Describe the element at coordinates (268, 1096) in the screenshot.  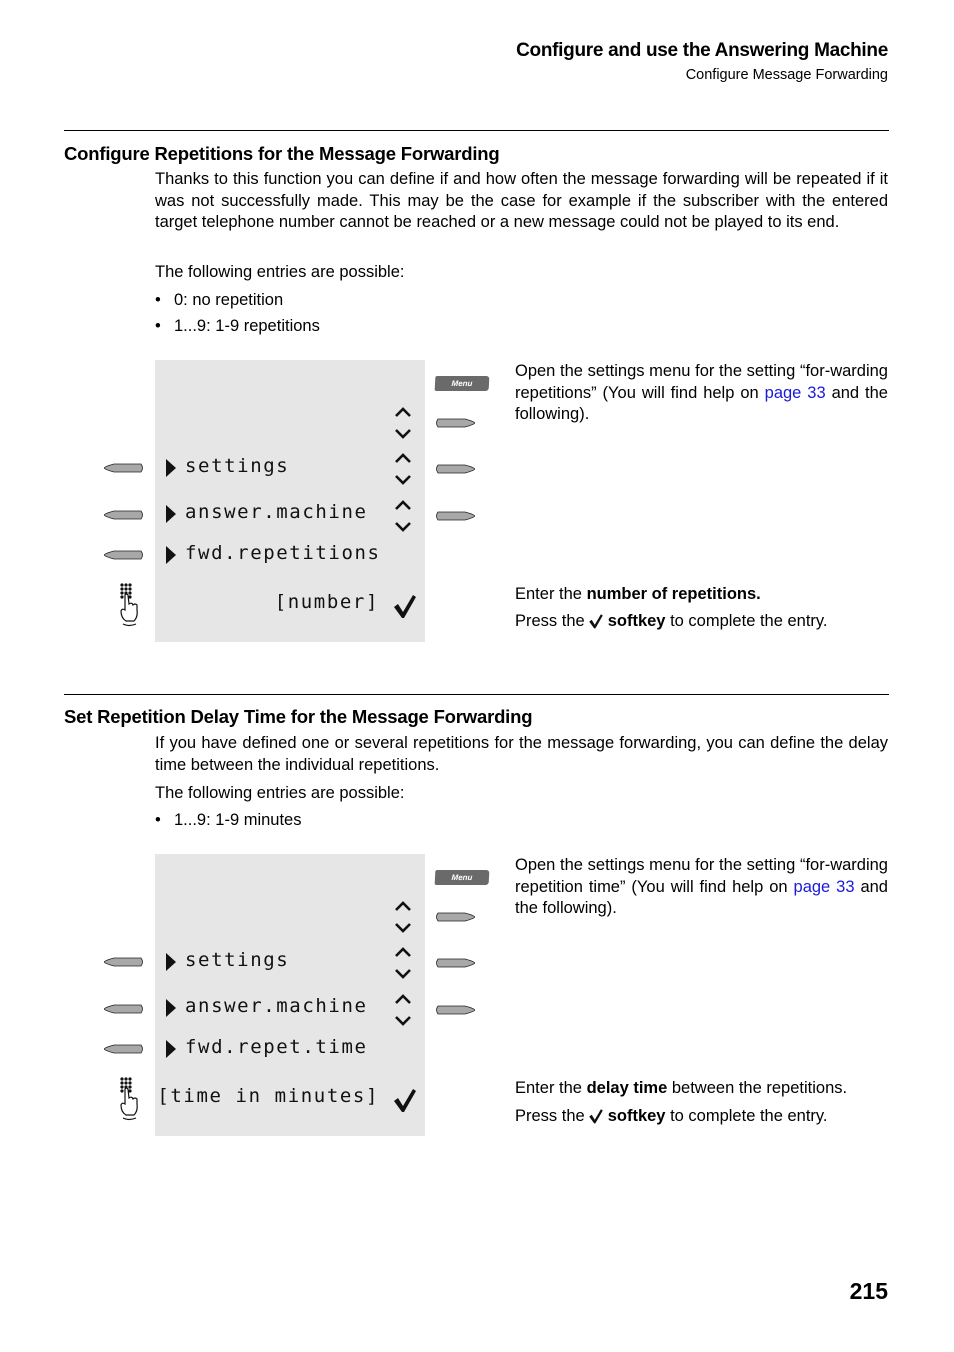
I see `lcd-input-placeholder: [time in minutes]` at that location.